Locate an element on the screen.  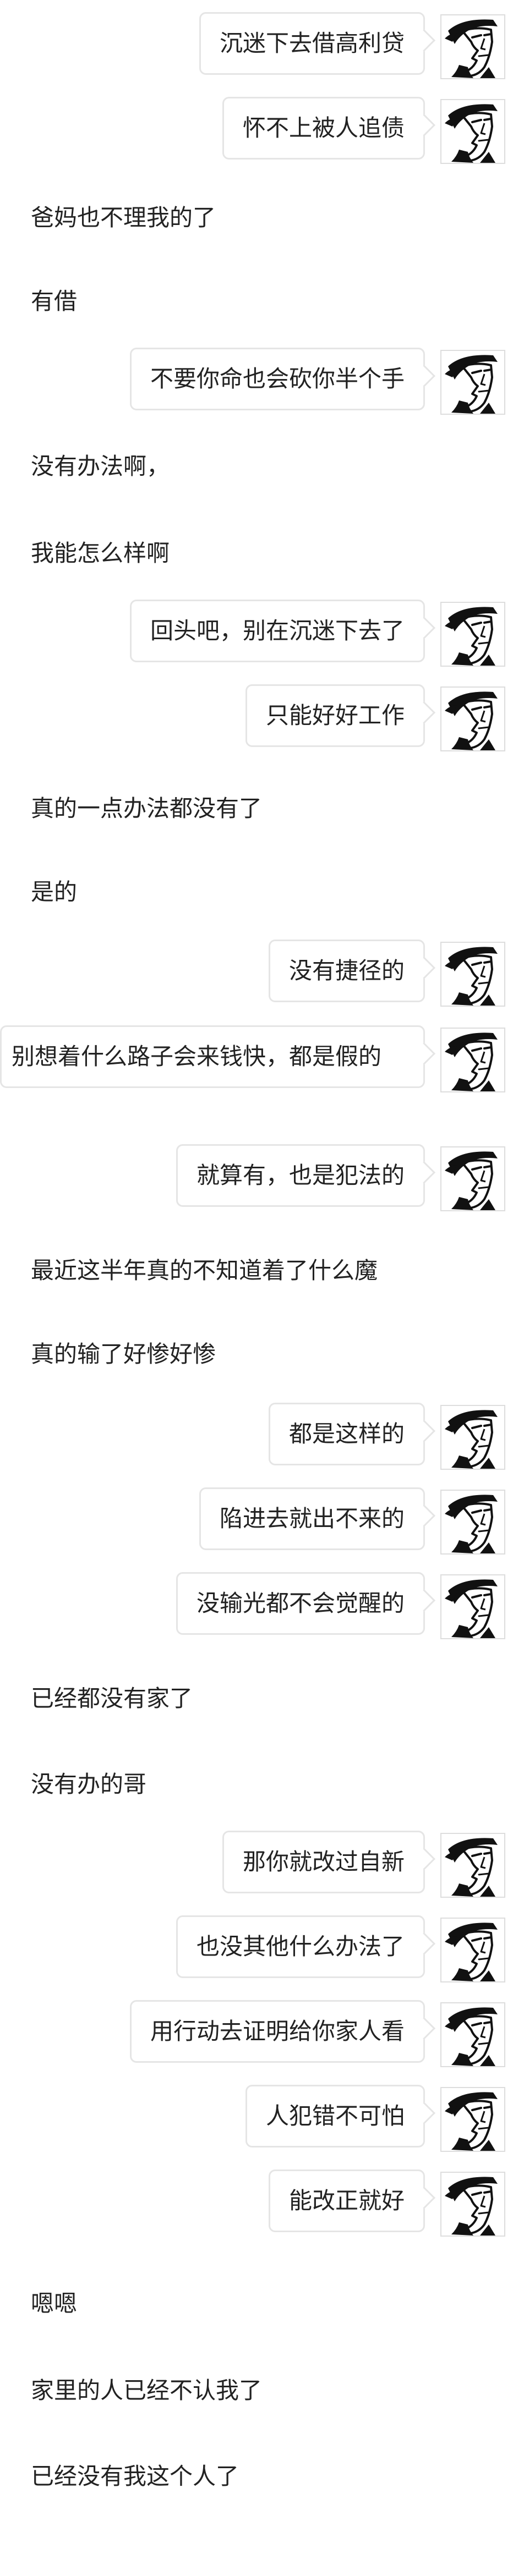
message-text: 没有捷径的 is located at coordinates (346, 970).